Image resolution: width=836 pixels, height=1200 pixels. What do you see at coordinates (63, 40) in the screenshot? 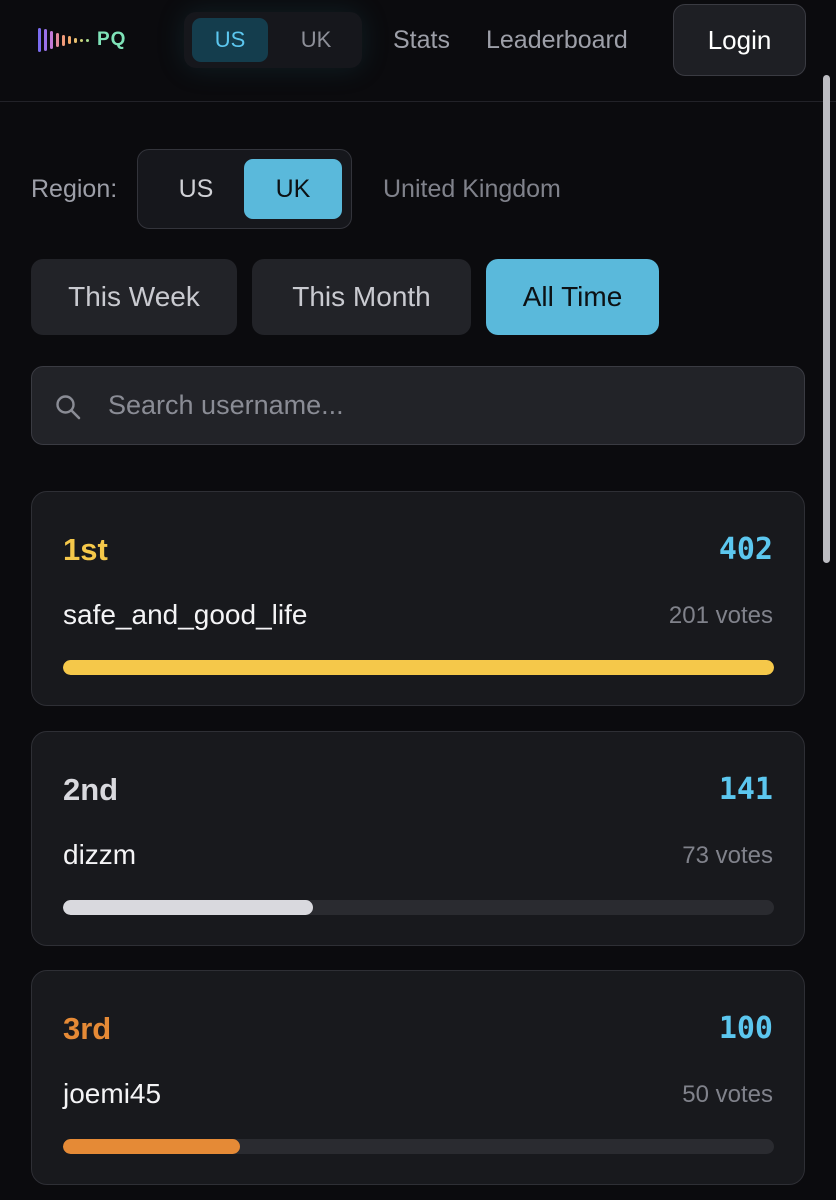
I see `logo-waveform-icon` at bounding box center [63, 40].